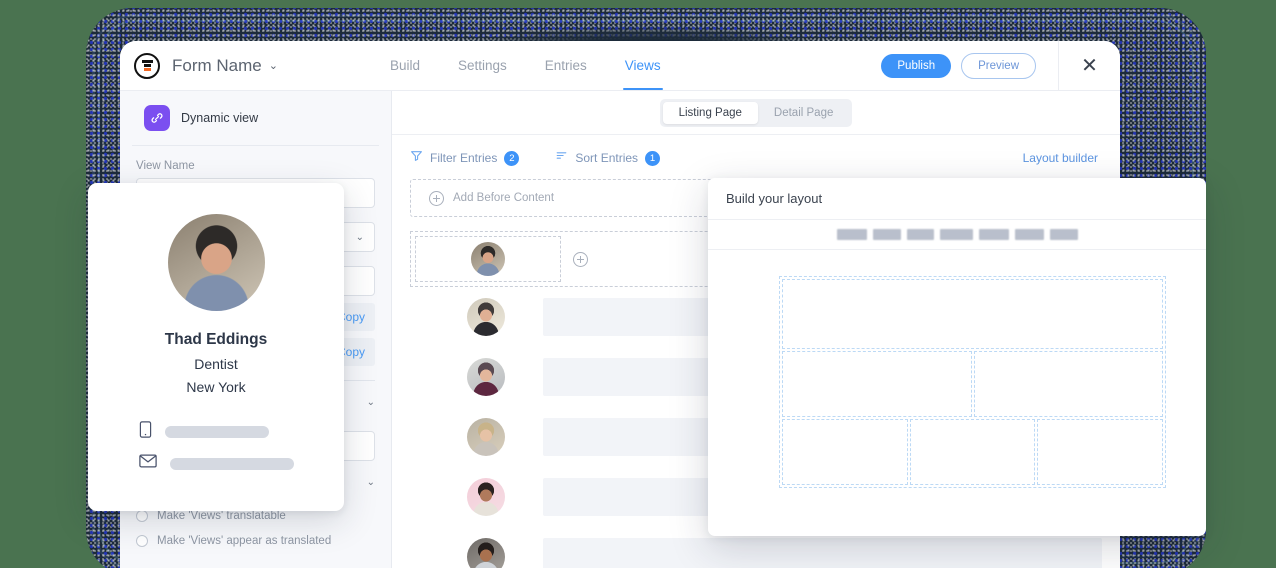  I want to click on page-toggle-bar: Listing Page Detail Page, so click(756, 113).